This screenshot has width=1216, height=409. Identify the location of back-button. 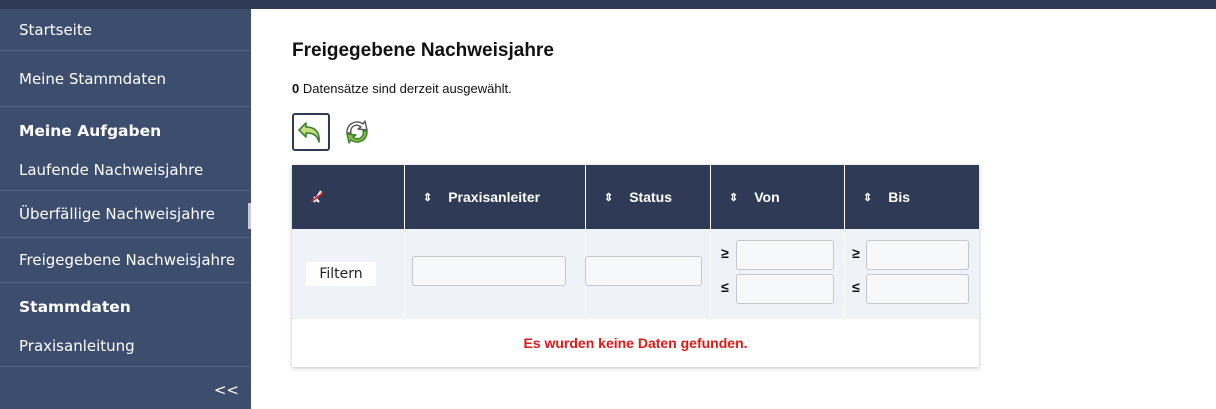
(311, 132).